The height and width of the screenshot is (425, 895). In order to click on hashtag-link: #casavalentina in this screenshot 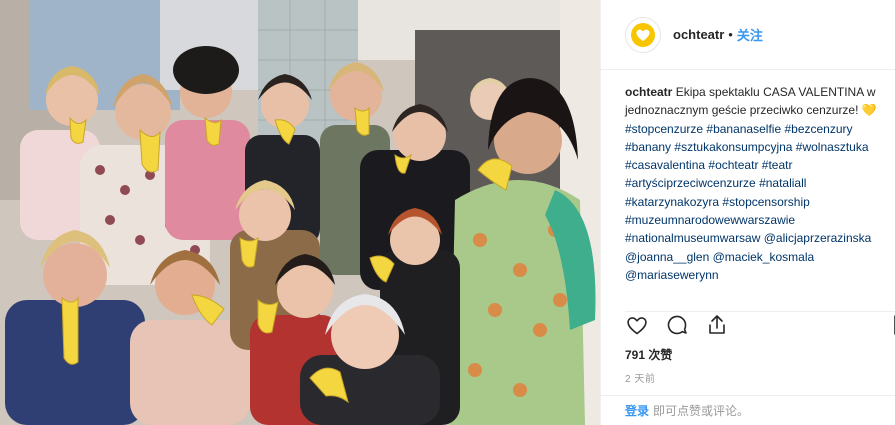, I will do `click(665, 165)`.